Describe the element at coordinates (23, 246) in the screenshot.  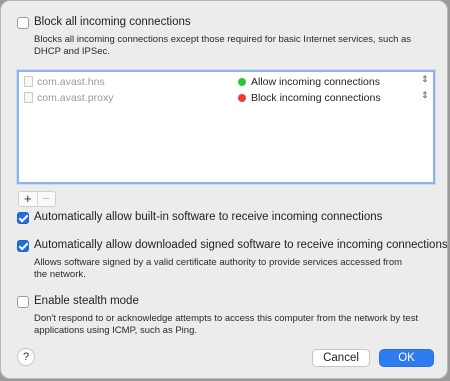
I see `auto-allow-signed-checkbox` at that location.